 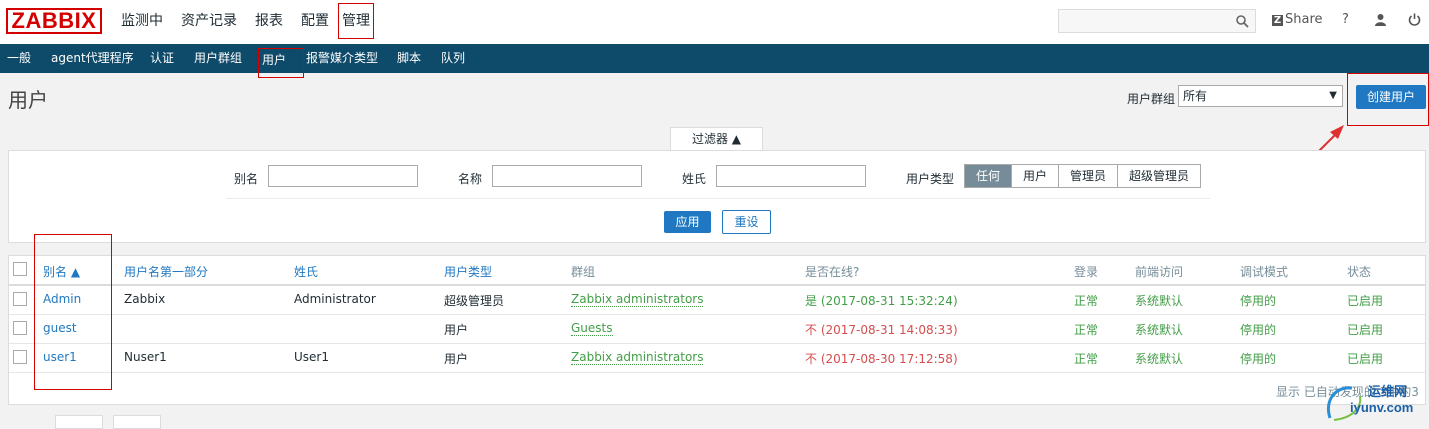 What do you see at coordinates (60, 357) in the screenshot?
I see `user-alias-link: user1` at bounding box center [60, 357].